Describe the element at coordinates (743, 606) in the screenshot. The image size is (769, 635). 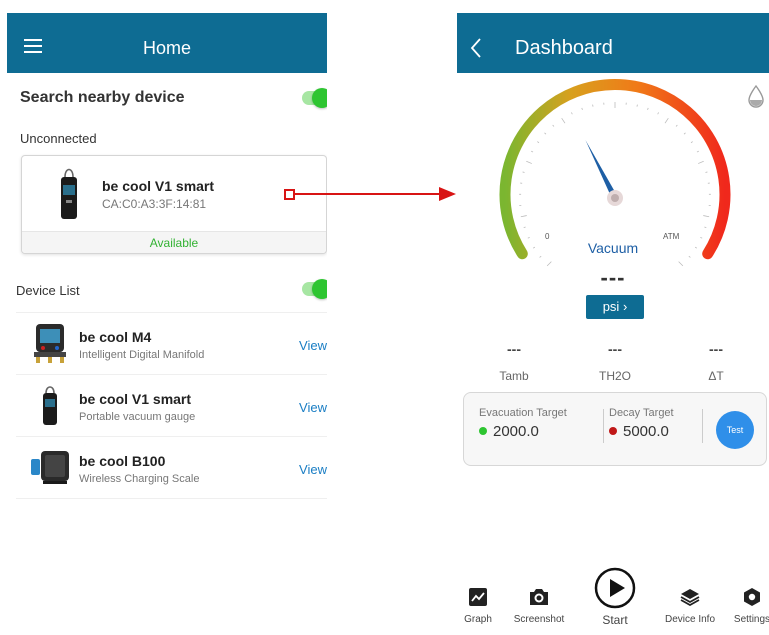
I see `nav-settings: Settings` at that location.